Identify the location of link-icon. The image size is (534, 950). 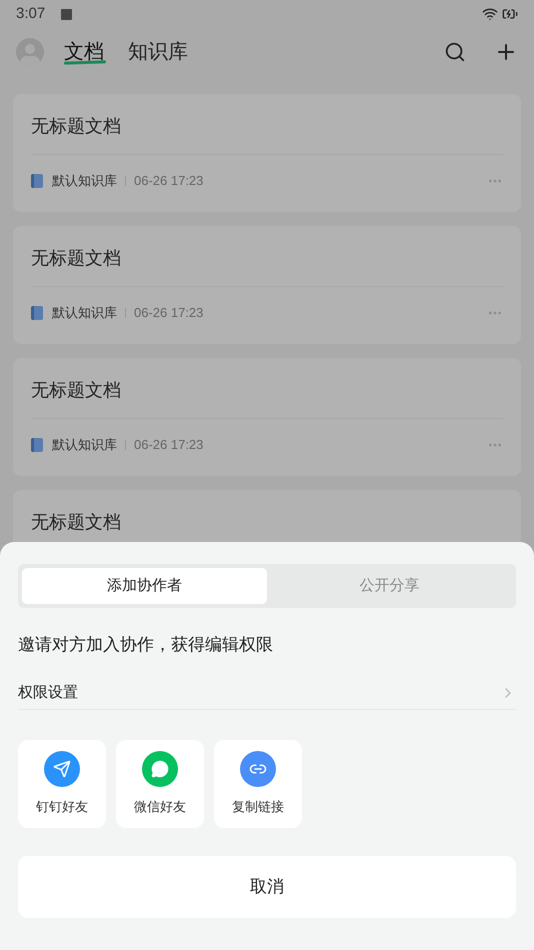
(258, 768).